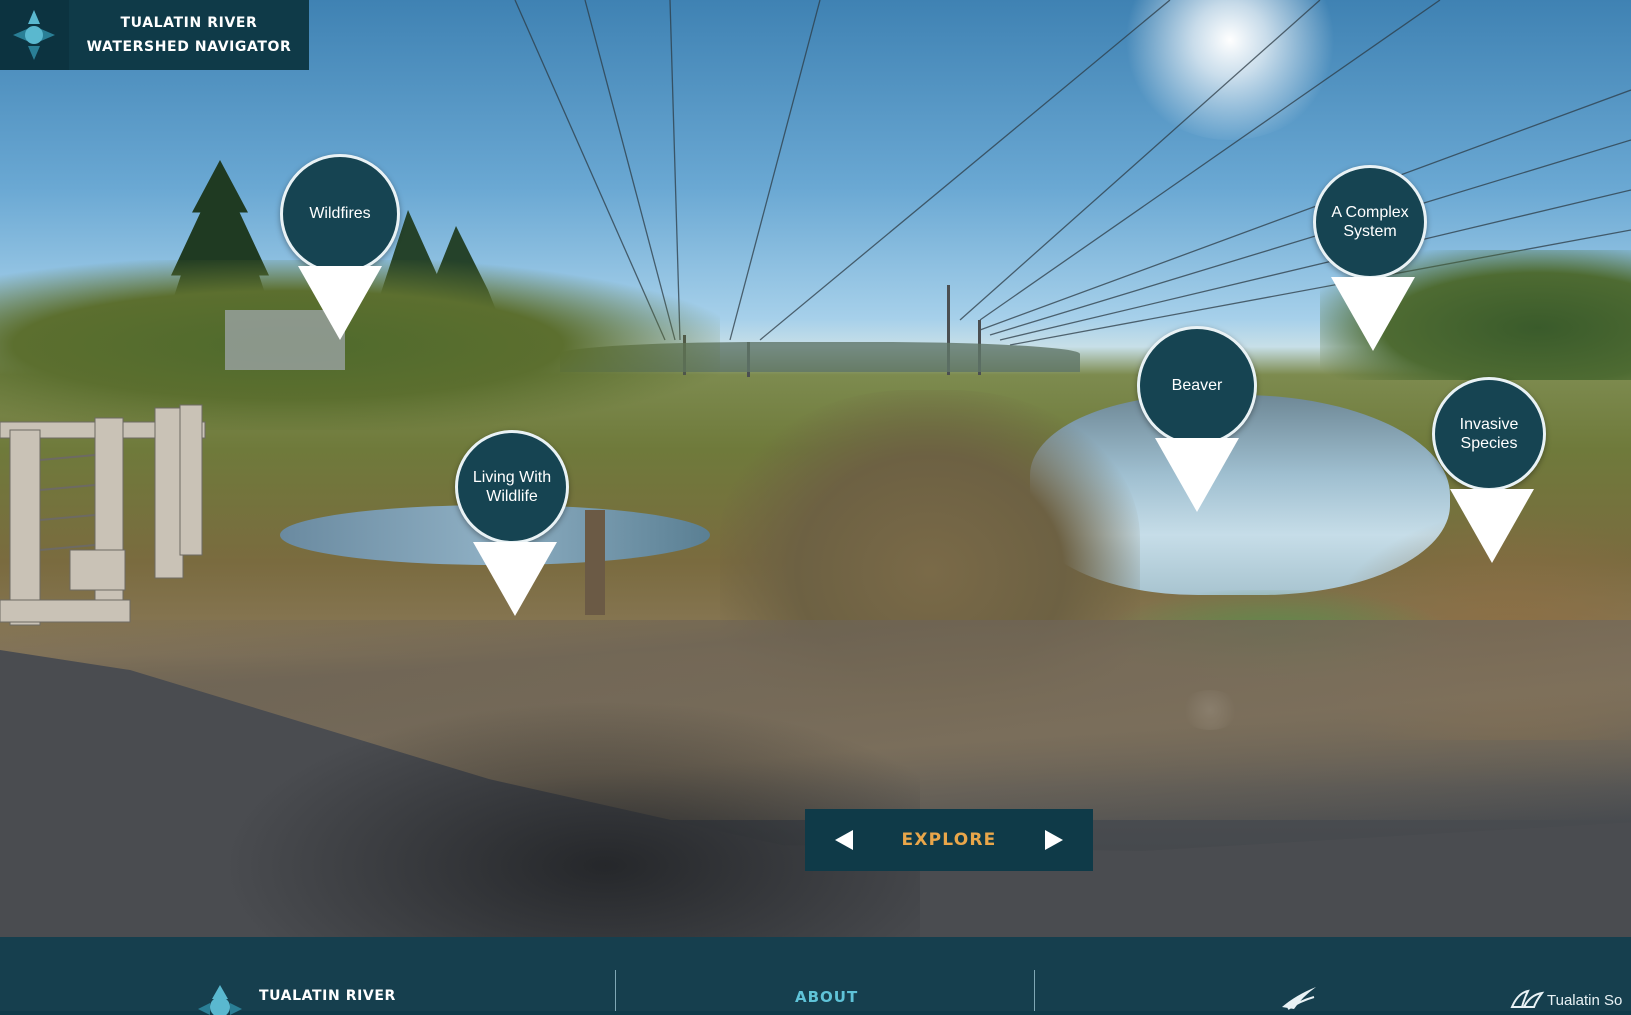 The image size is (1631, 1015). Describe the element at coordinates (1370, 222) in the screenshot. I see `hotspot-label: A Complex System` at that location.